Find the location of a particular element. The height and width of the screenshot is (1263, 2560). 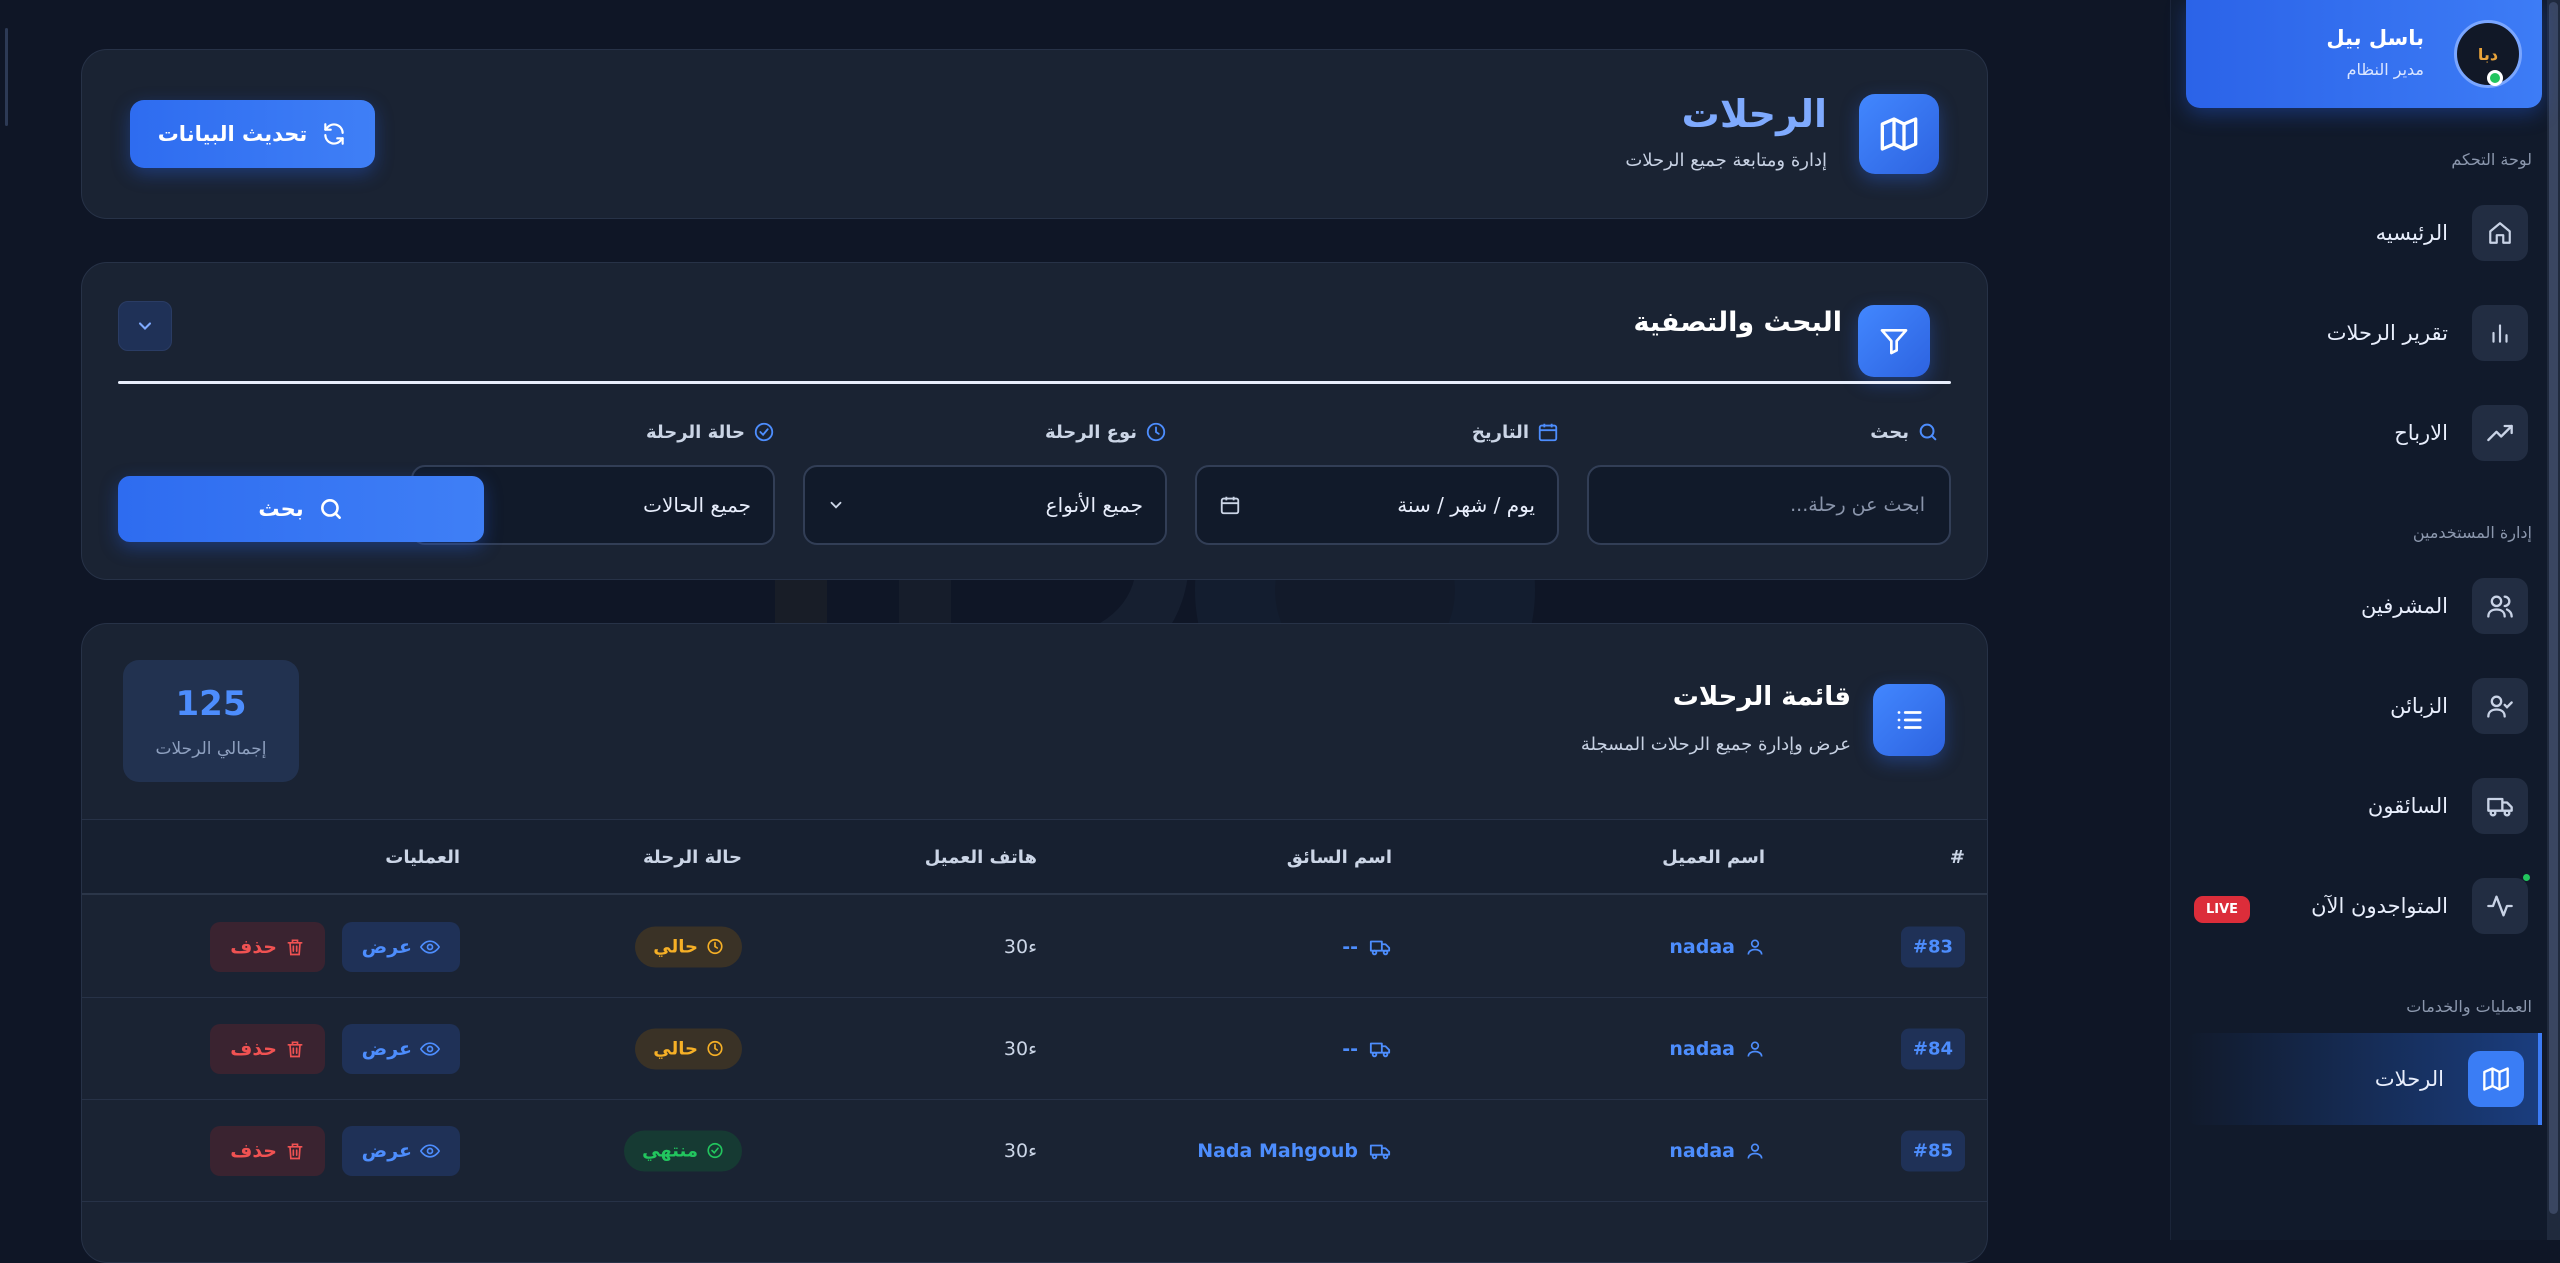

chevron-down-icon is located at coordinates (836, 505).